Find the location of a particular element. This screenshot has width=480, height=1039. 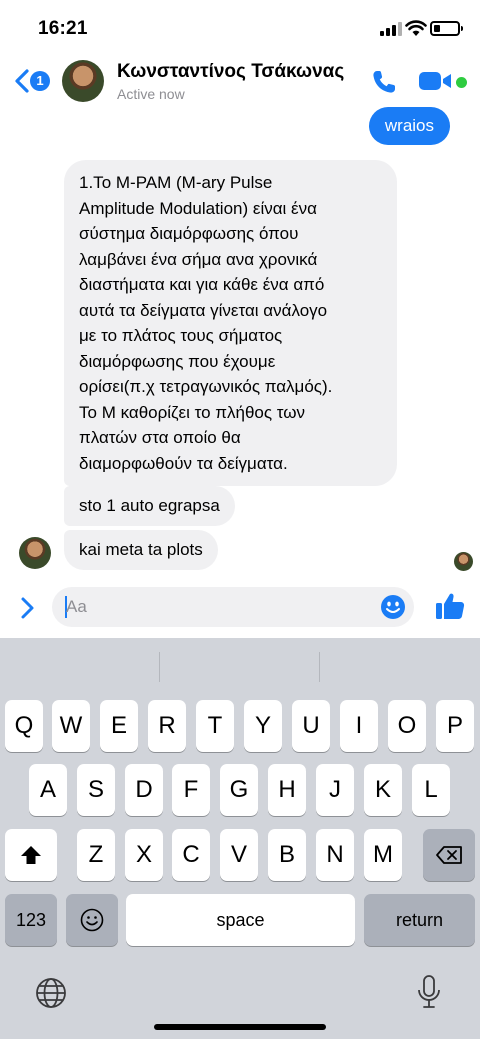

key-w: W is located at coordinates (71, 726).